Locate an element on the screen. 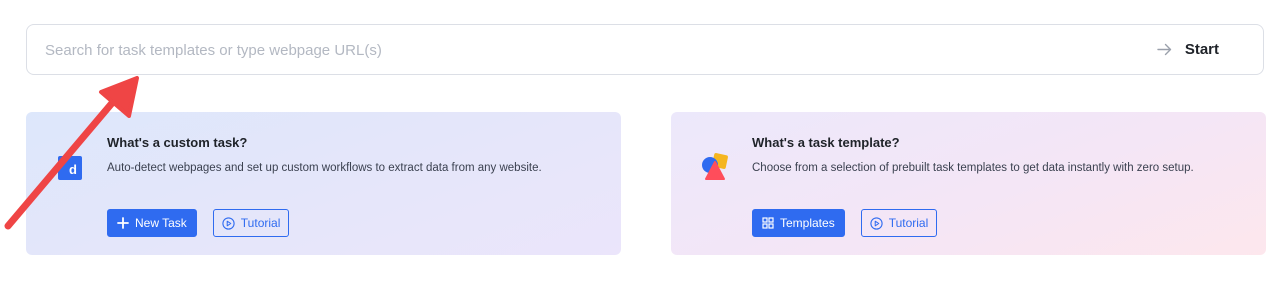  card-actions: Templates Tutorial is located at coordinates (845, 223).